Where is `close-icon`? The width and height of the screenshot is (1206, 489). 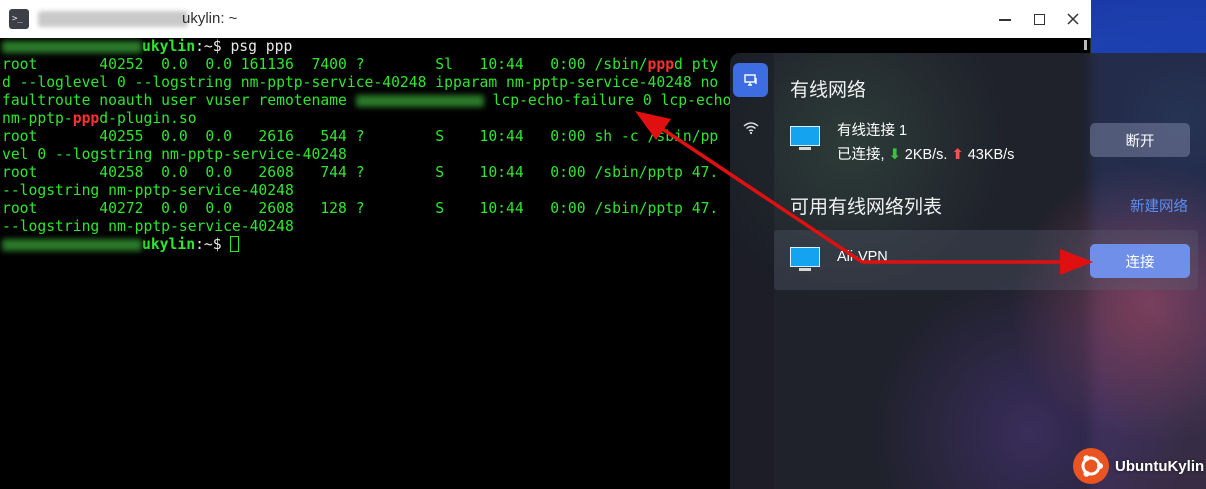 close-icon is located at coordinates (1073, 19).